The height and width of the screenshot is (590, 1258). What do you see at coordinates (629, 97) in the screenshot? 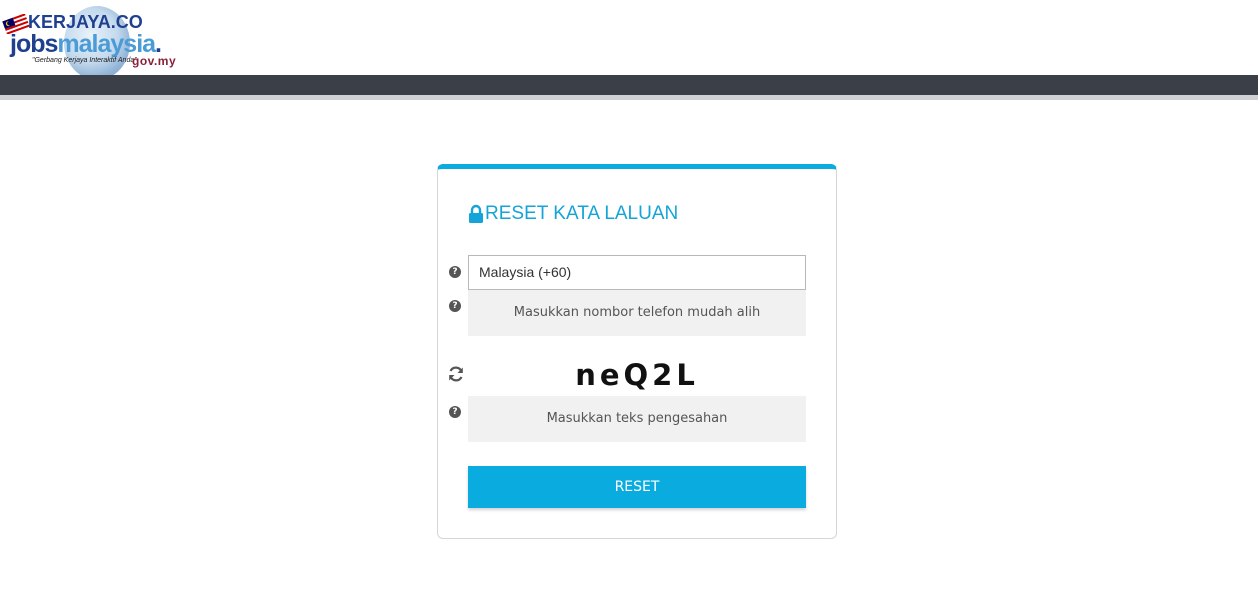
I see `nav-bar-shadow` at bounding box center [629, 97].